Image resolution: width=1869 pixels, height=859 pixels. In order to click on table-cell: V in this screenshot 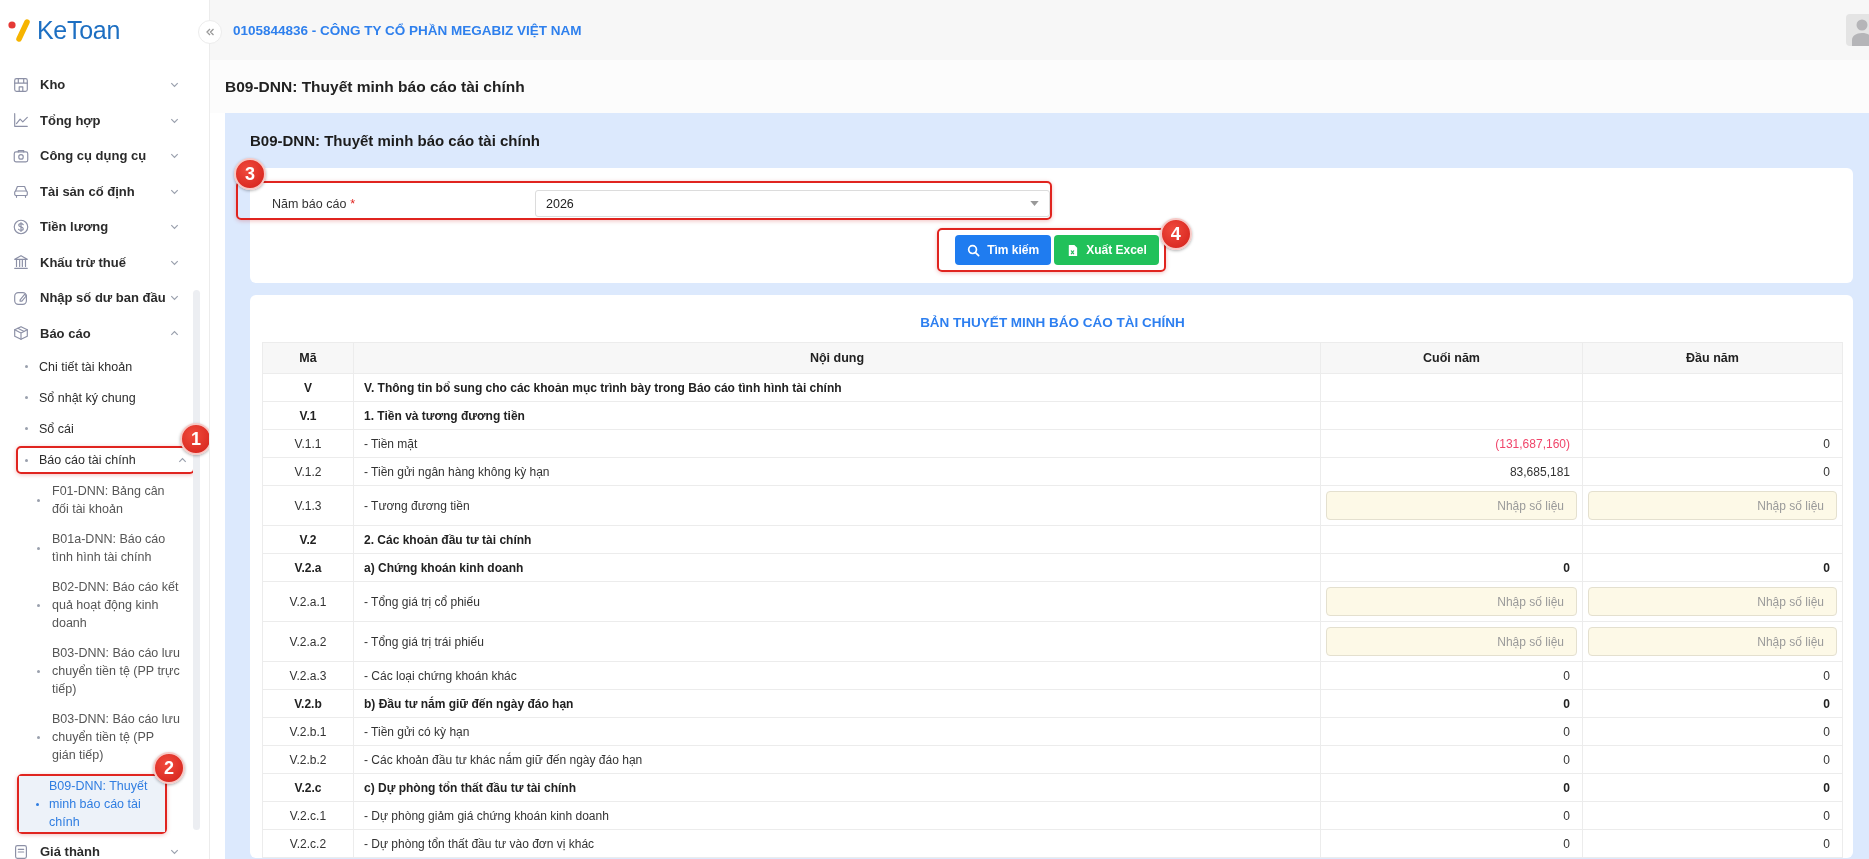, I will do `click(308, 387)`.